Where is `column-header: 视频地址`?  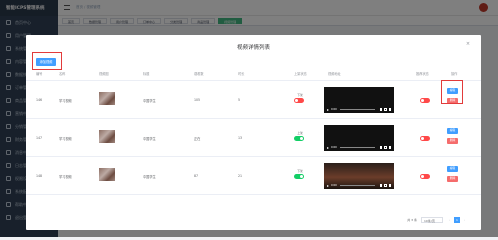 column-header: 视频地址 is located at coordinates (334, 74).